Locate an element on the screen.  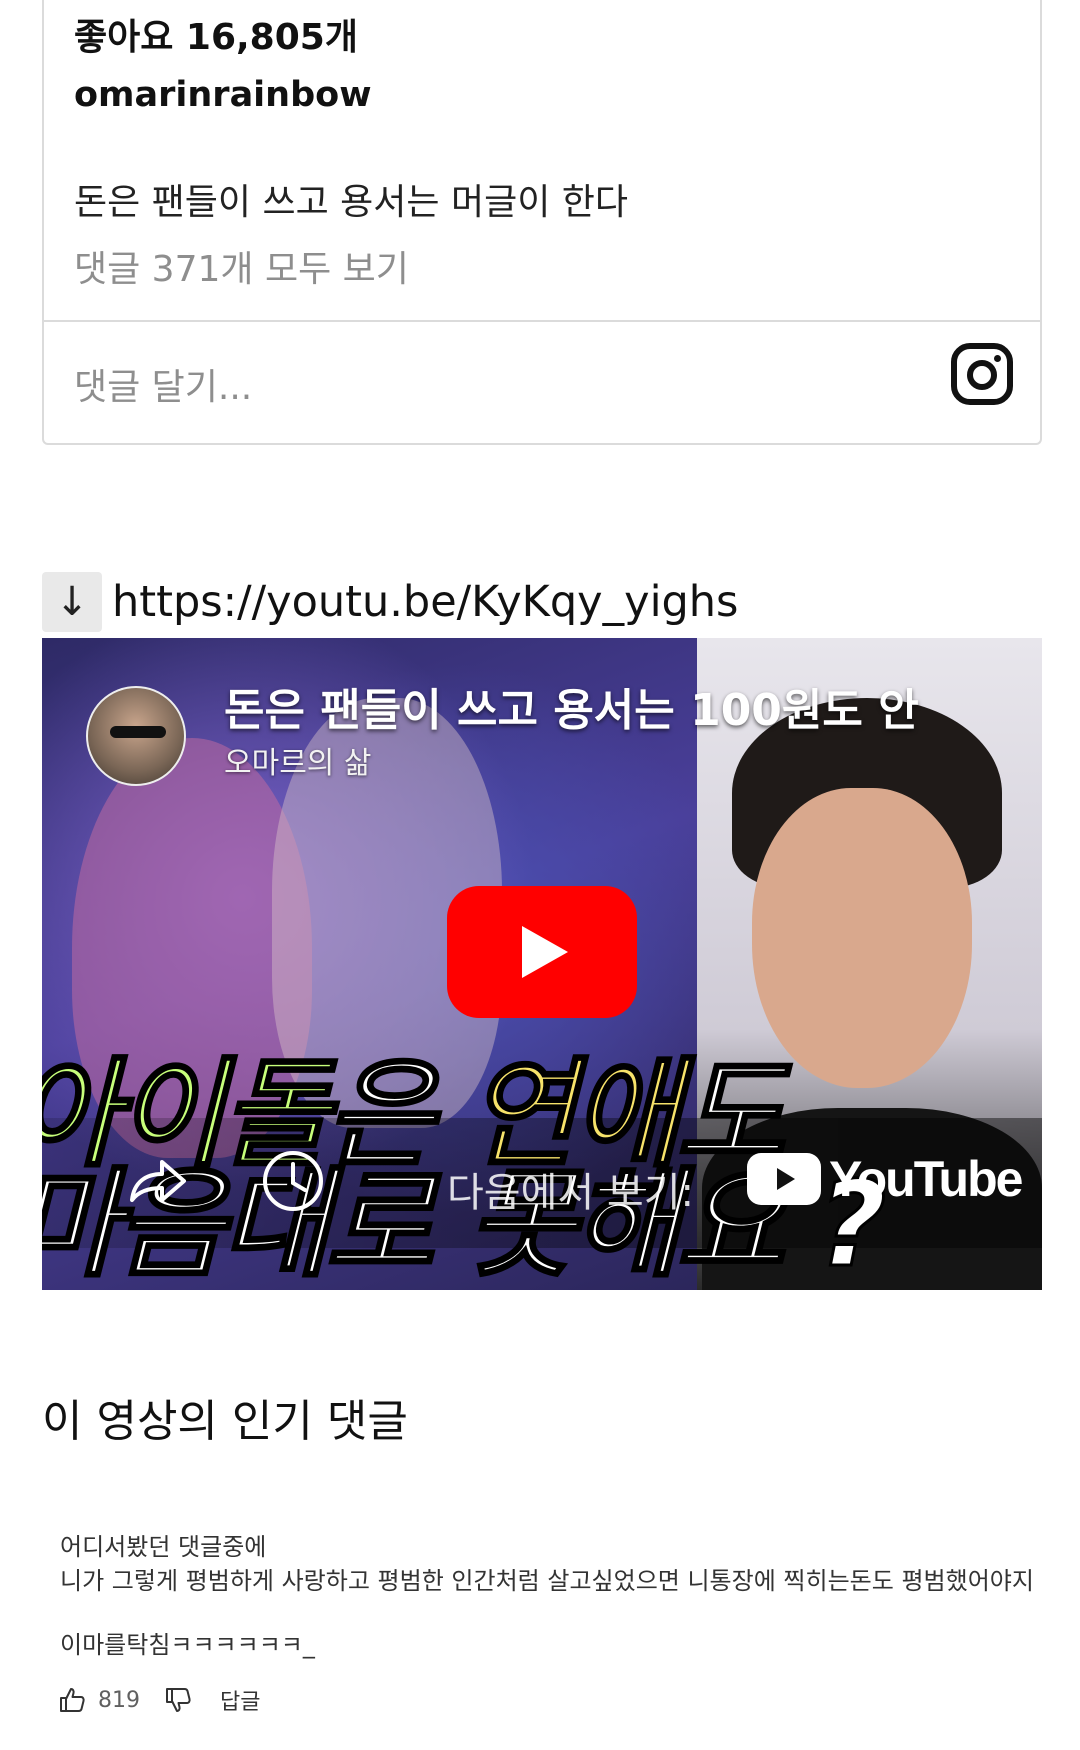
watch-later-icon is located at coordinates (293, 1181).